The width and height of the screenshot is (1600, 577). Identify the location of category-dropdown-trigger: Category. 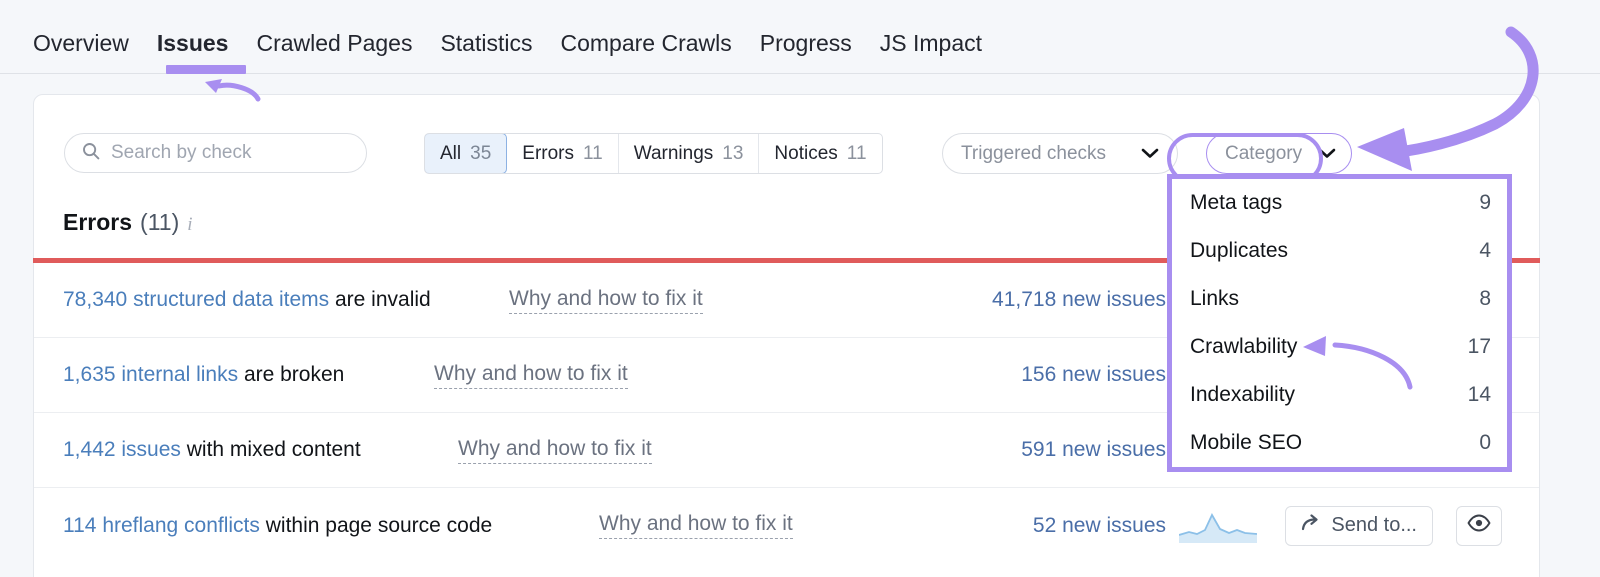
(1279, 153).